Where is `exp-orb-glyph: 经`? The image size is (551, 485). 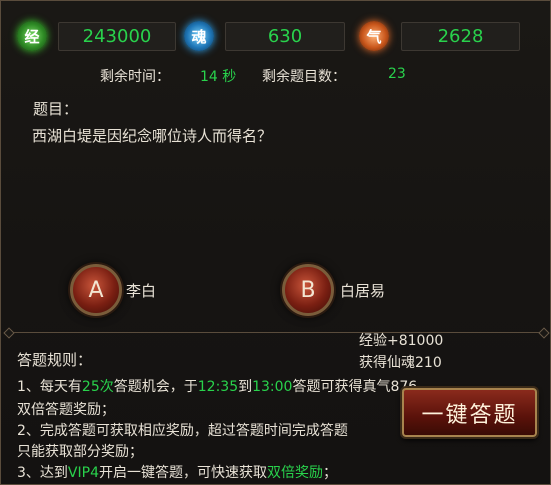 exp-orb-glyph: 经 is located at coordinates (32, 36).